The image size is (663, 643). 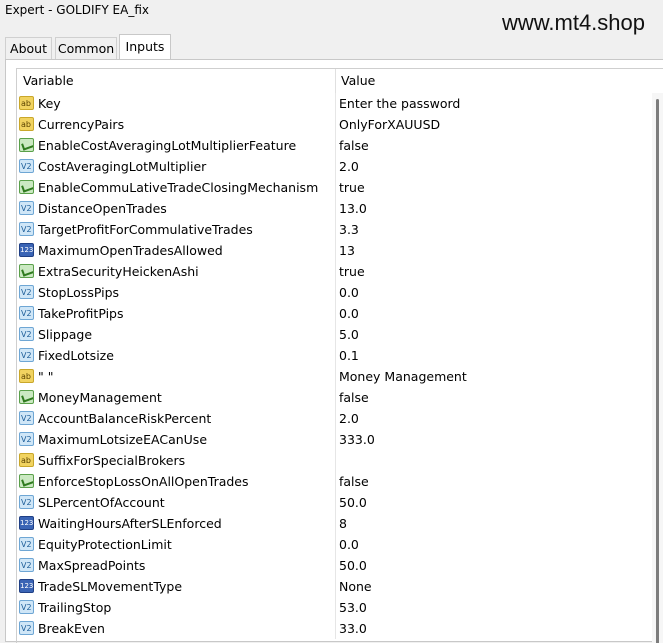 I want to click on table-row: SuffixForSpecialBrokers, so click(x=335, y=460).